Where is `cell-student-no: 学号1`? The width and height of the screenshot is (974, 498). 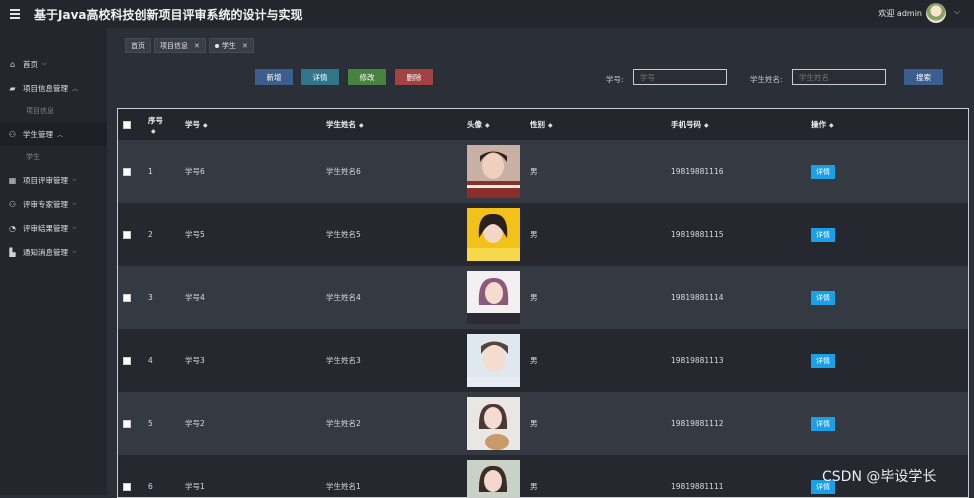 cell-student-no: 学号1 is located at coordinates (255, 476).